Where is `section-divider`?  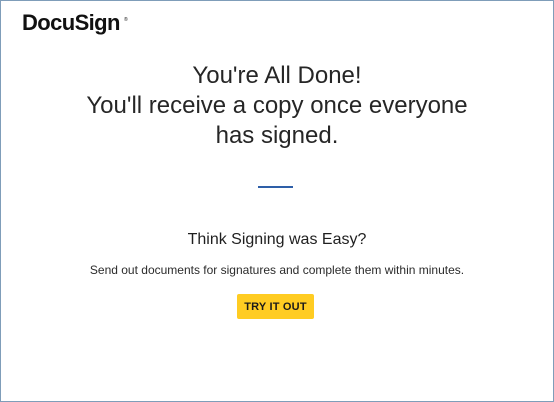 section-divider is located at coordinates (275, 187).